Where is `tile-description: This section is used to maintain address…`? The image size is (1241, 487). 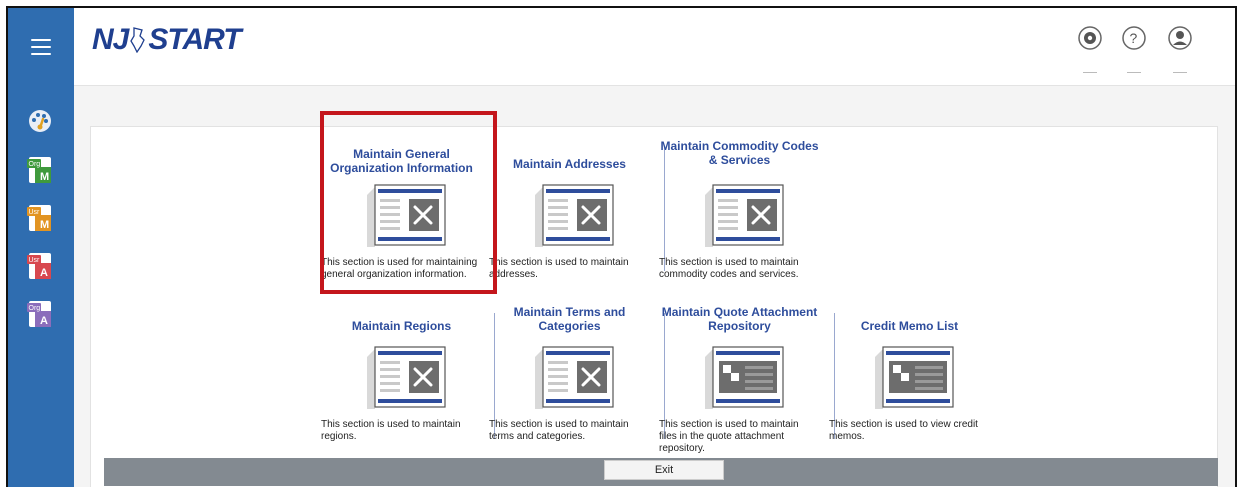 tile-description: This section is used to maintain address… is located at coordinates (559, 268).